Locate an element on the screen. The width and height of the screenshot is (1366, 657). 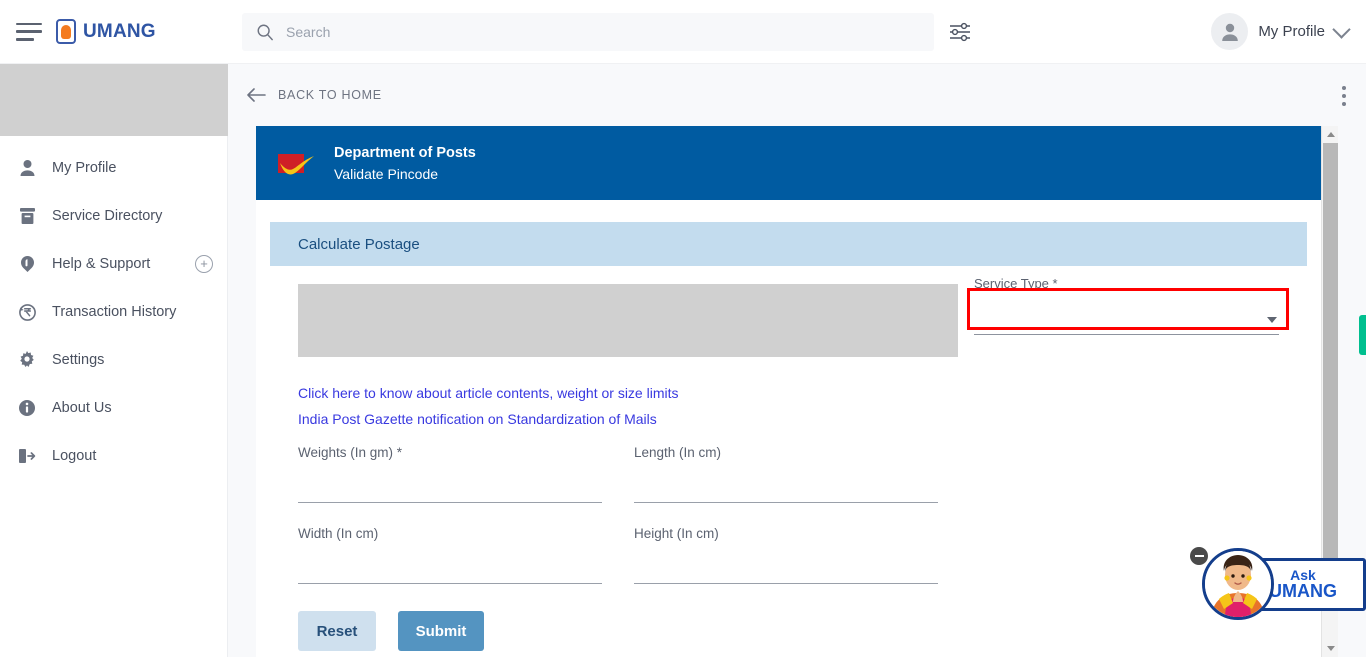
avatar is located at coordinates (1230, 31).